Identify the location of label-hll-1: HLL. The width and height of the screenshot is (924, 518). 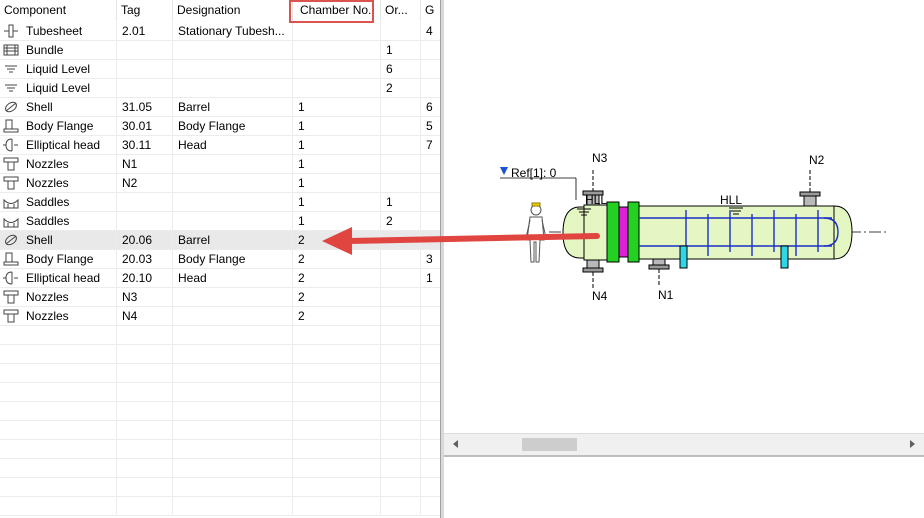
(596, 200).